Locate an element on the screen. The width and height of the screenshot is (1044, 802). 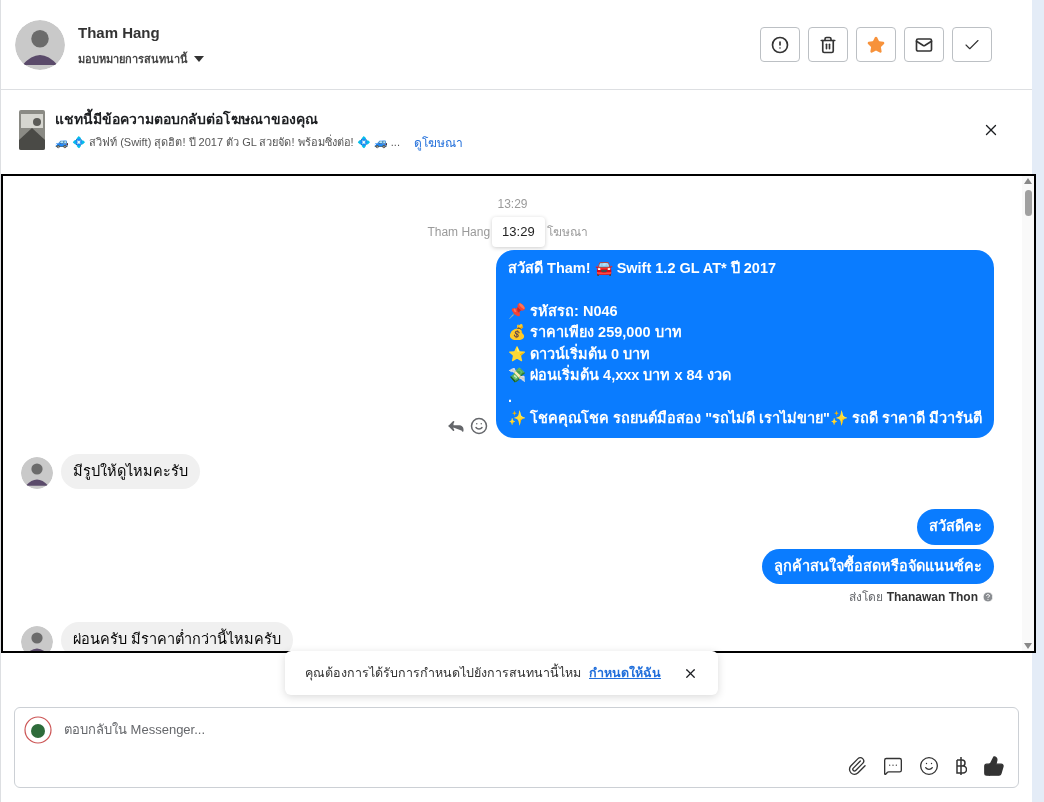
trash-button is located at coordinates (828, 44).